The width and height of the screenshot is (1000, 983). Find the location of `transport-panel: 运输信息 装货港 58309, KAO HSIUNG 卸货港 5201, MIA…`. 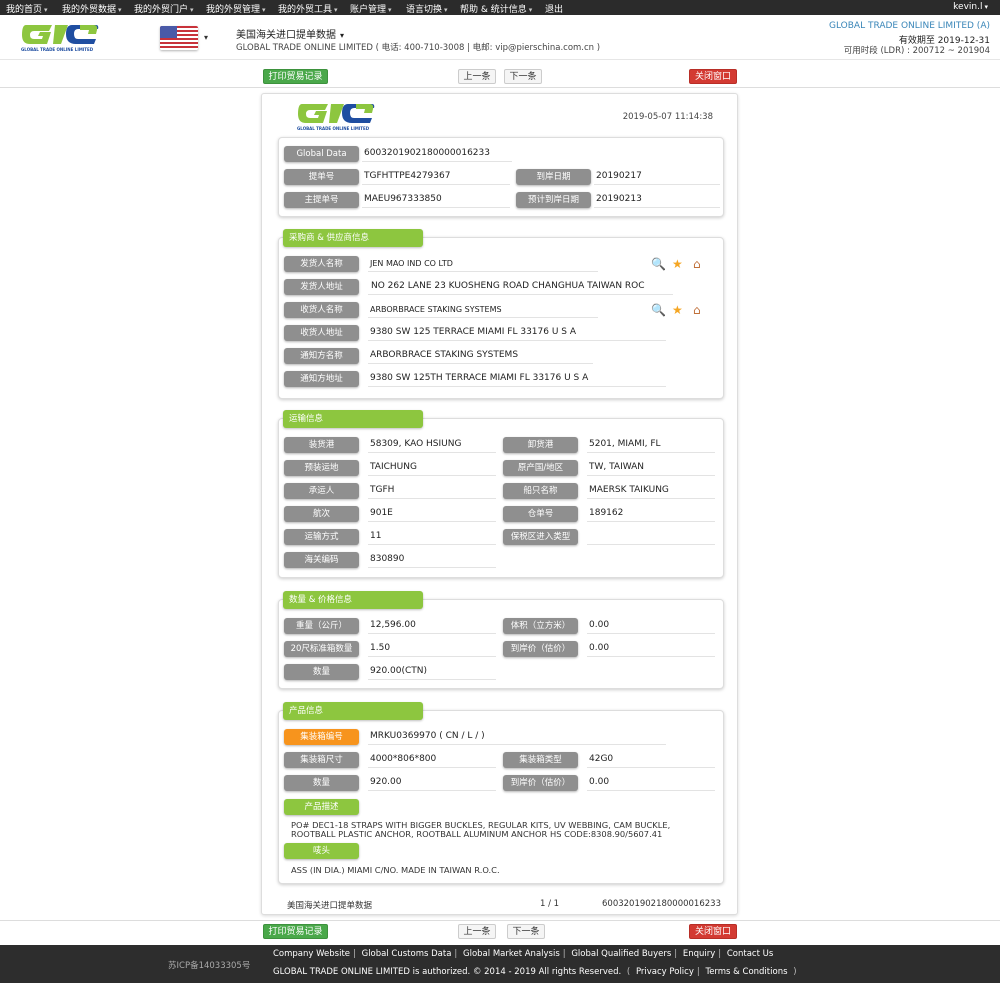

transport-panel: 运输信息 装货港 58309, KAO HSIUNG 卸货港 5201, MIA… is located at coordinates (501, 494).